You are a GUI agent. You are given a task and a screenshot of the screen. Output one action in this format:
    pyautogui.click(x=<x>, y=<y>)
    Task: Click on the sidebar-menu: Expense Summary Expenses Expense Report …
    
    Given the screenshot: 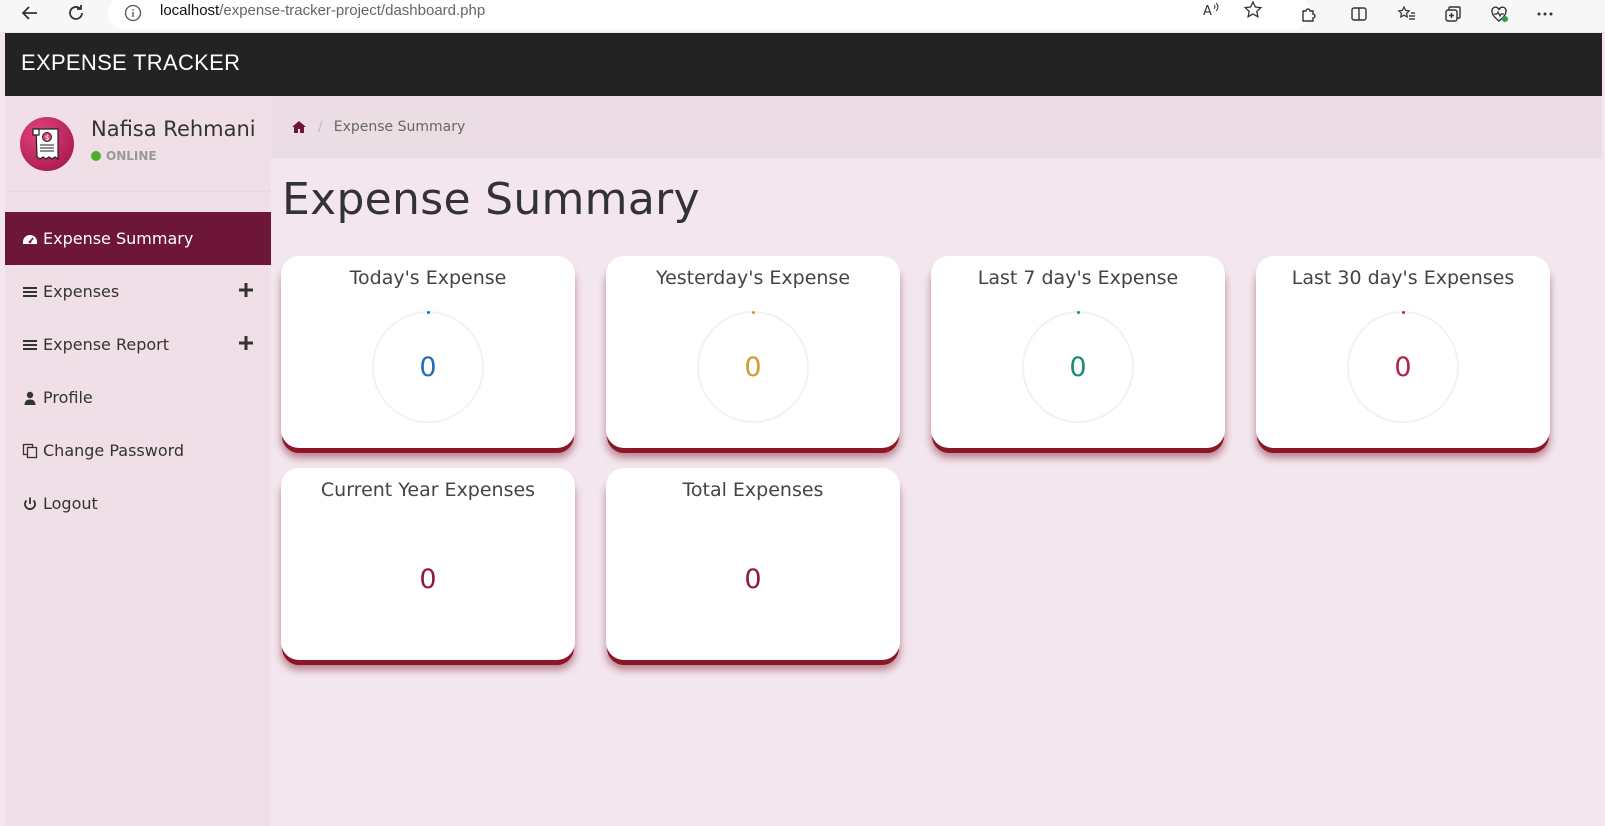 What is the action you would take?
    pyautogui.click(x=138, y=371)
    